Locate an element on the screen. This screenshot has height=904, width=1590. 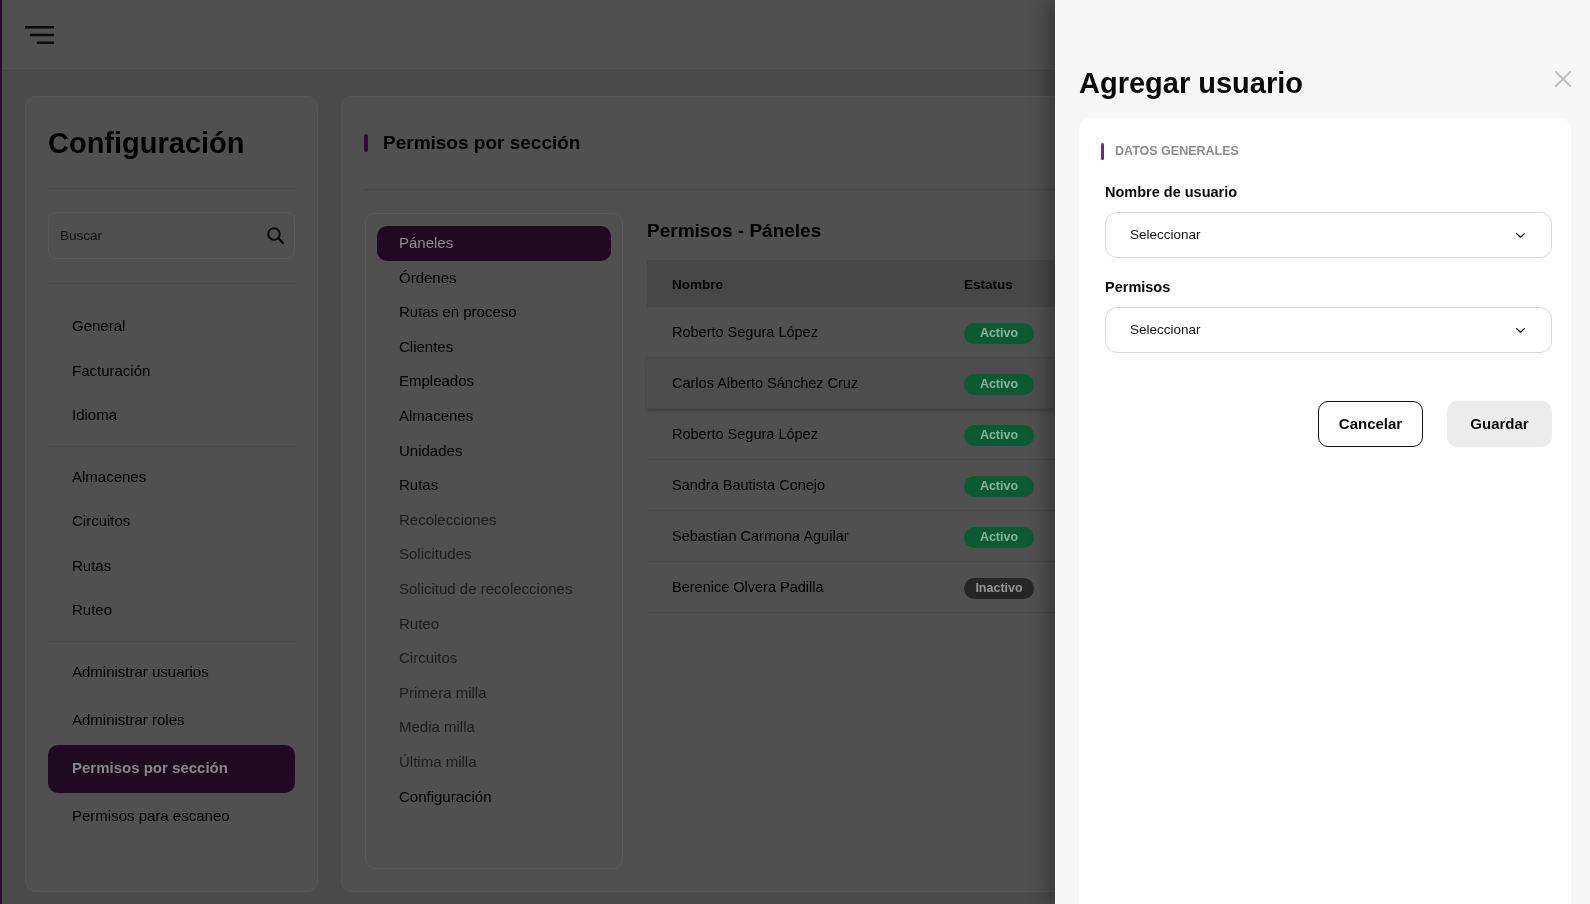
close-button is located at coordinates (1563, 79).